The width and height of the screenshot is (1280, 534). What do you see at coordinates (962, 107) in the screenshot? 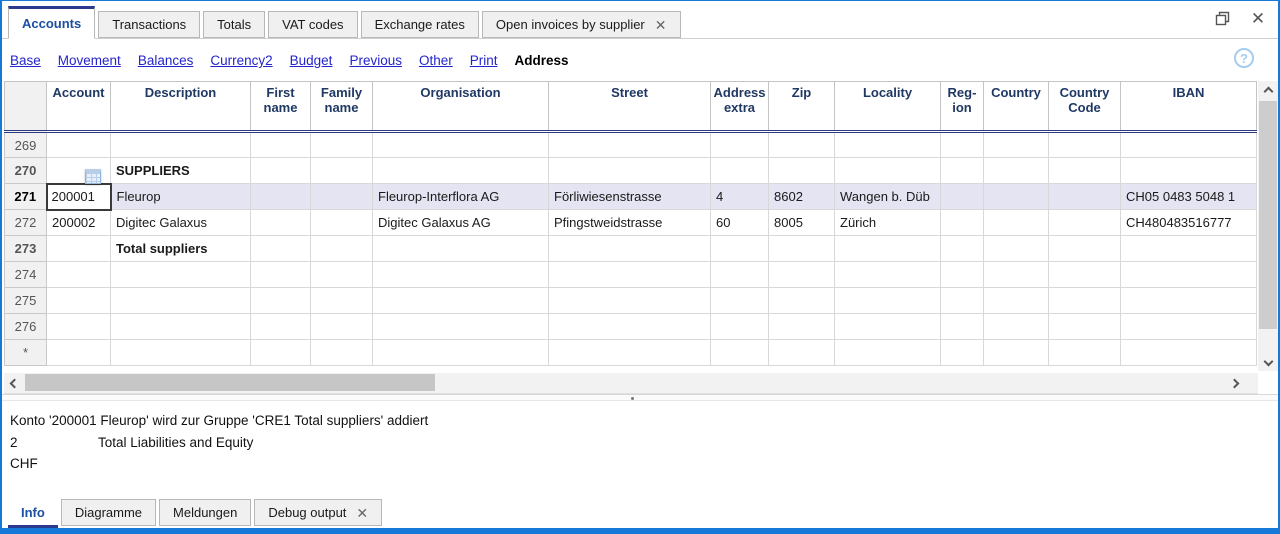
I see `column-header-region: Reg-ion` at bounding box center [962, 107].